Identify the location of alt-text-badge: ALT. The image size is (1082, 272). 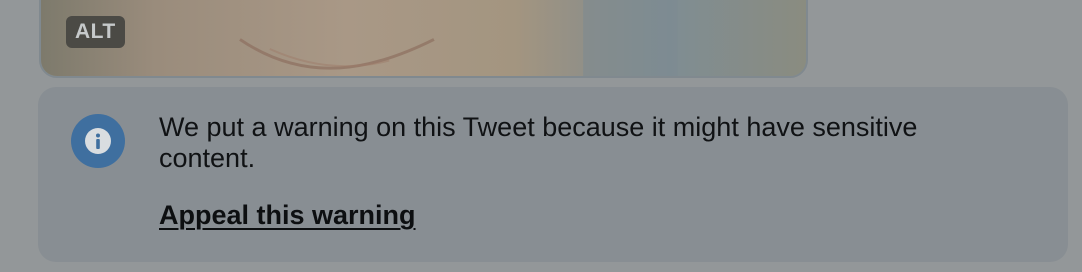
(95, 32).